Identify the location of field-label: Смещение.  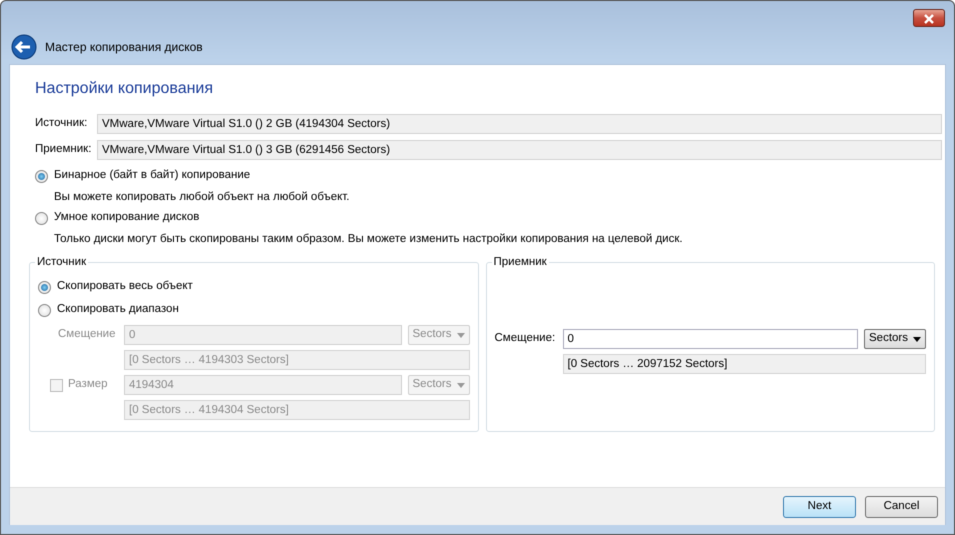
(87, 334).